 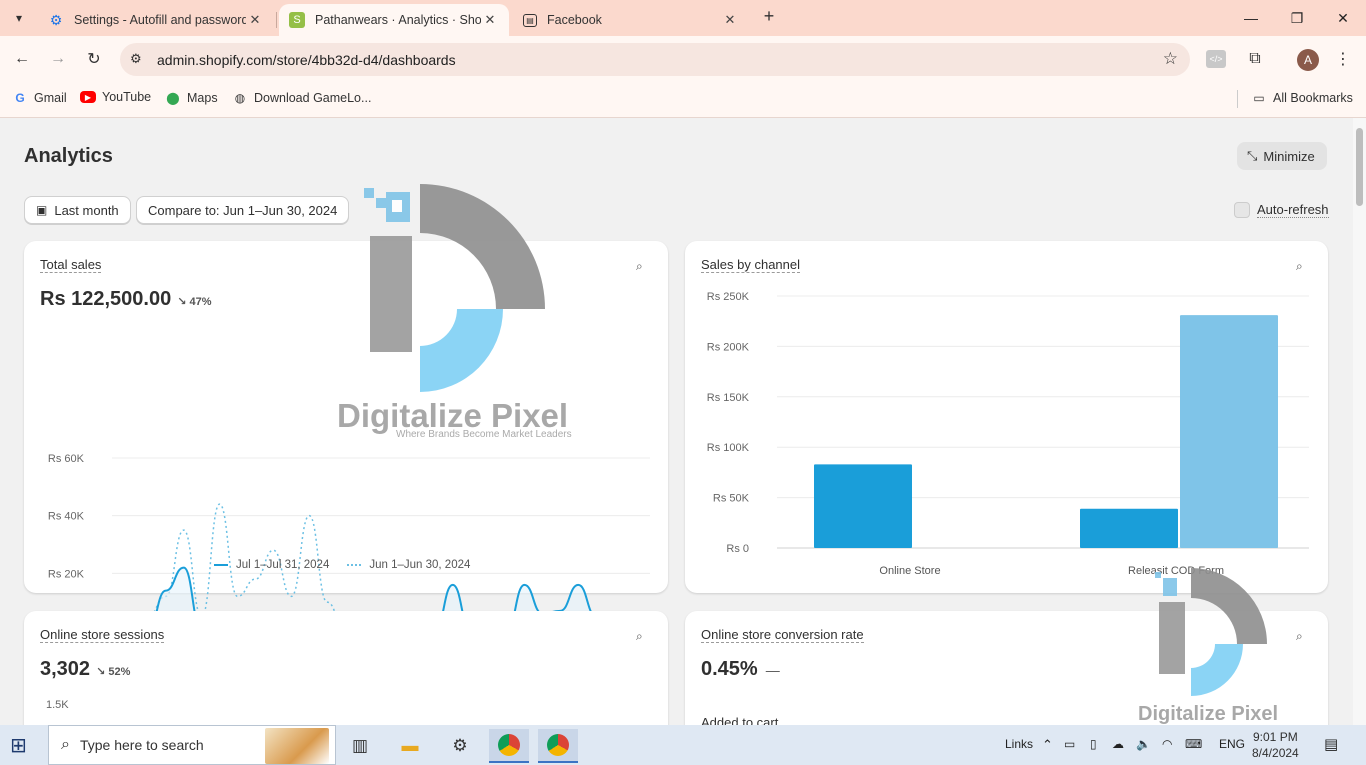 I want to click on tab-title: Pathanwears · Analytics · Shopify, so click(x=398, y=20).